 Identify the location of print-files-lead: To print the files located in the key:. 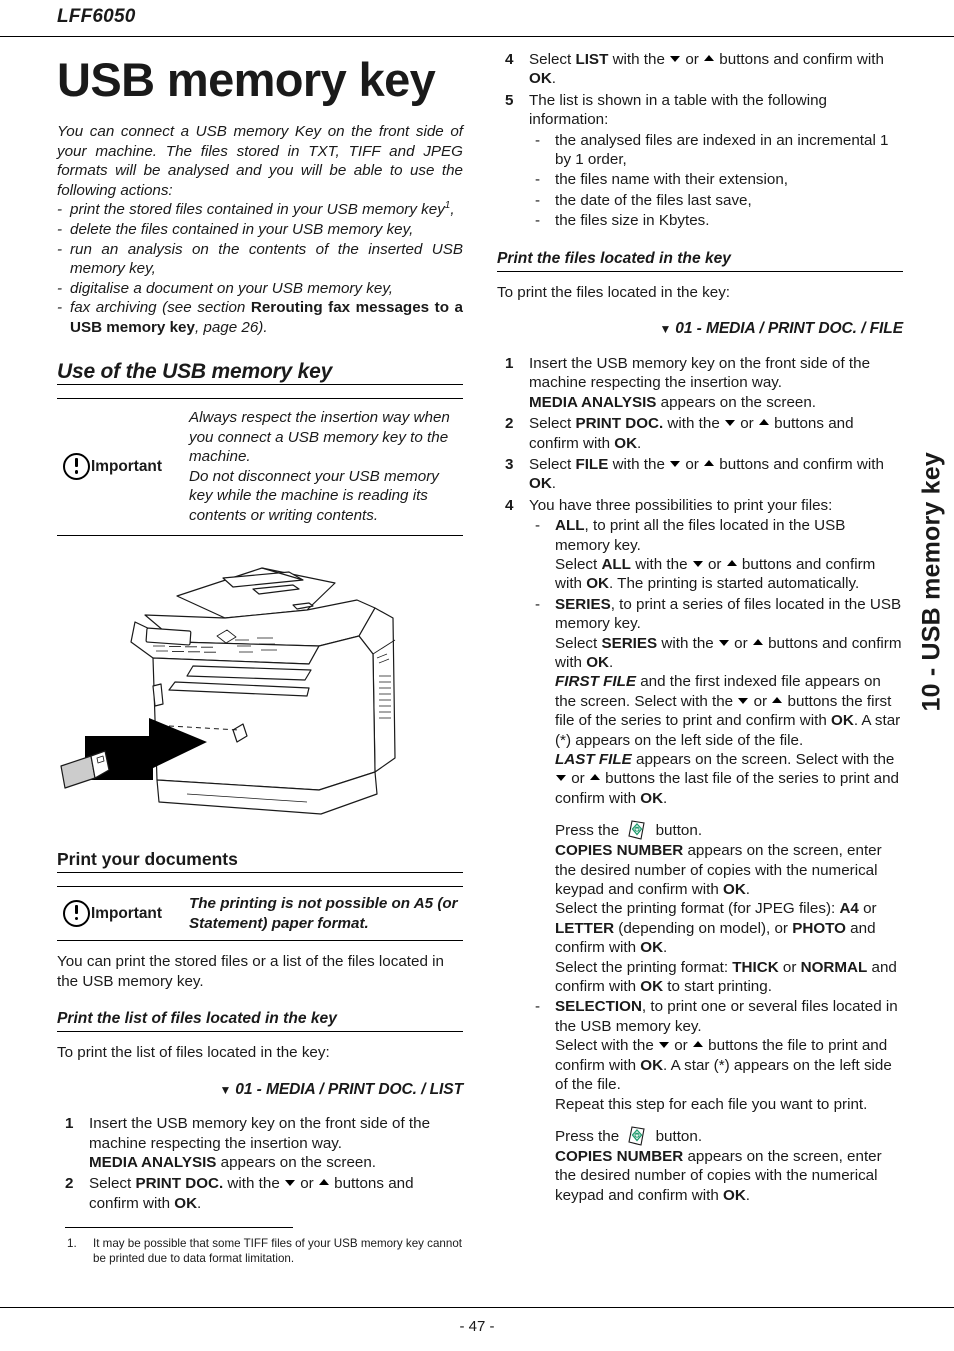
(614, 293).